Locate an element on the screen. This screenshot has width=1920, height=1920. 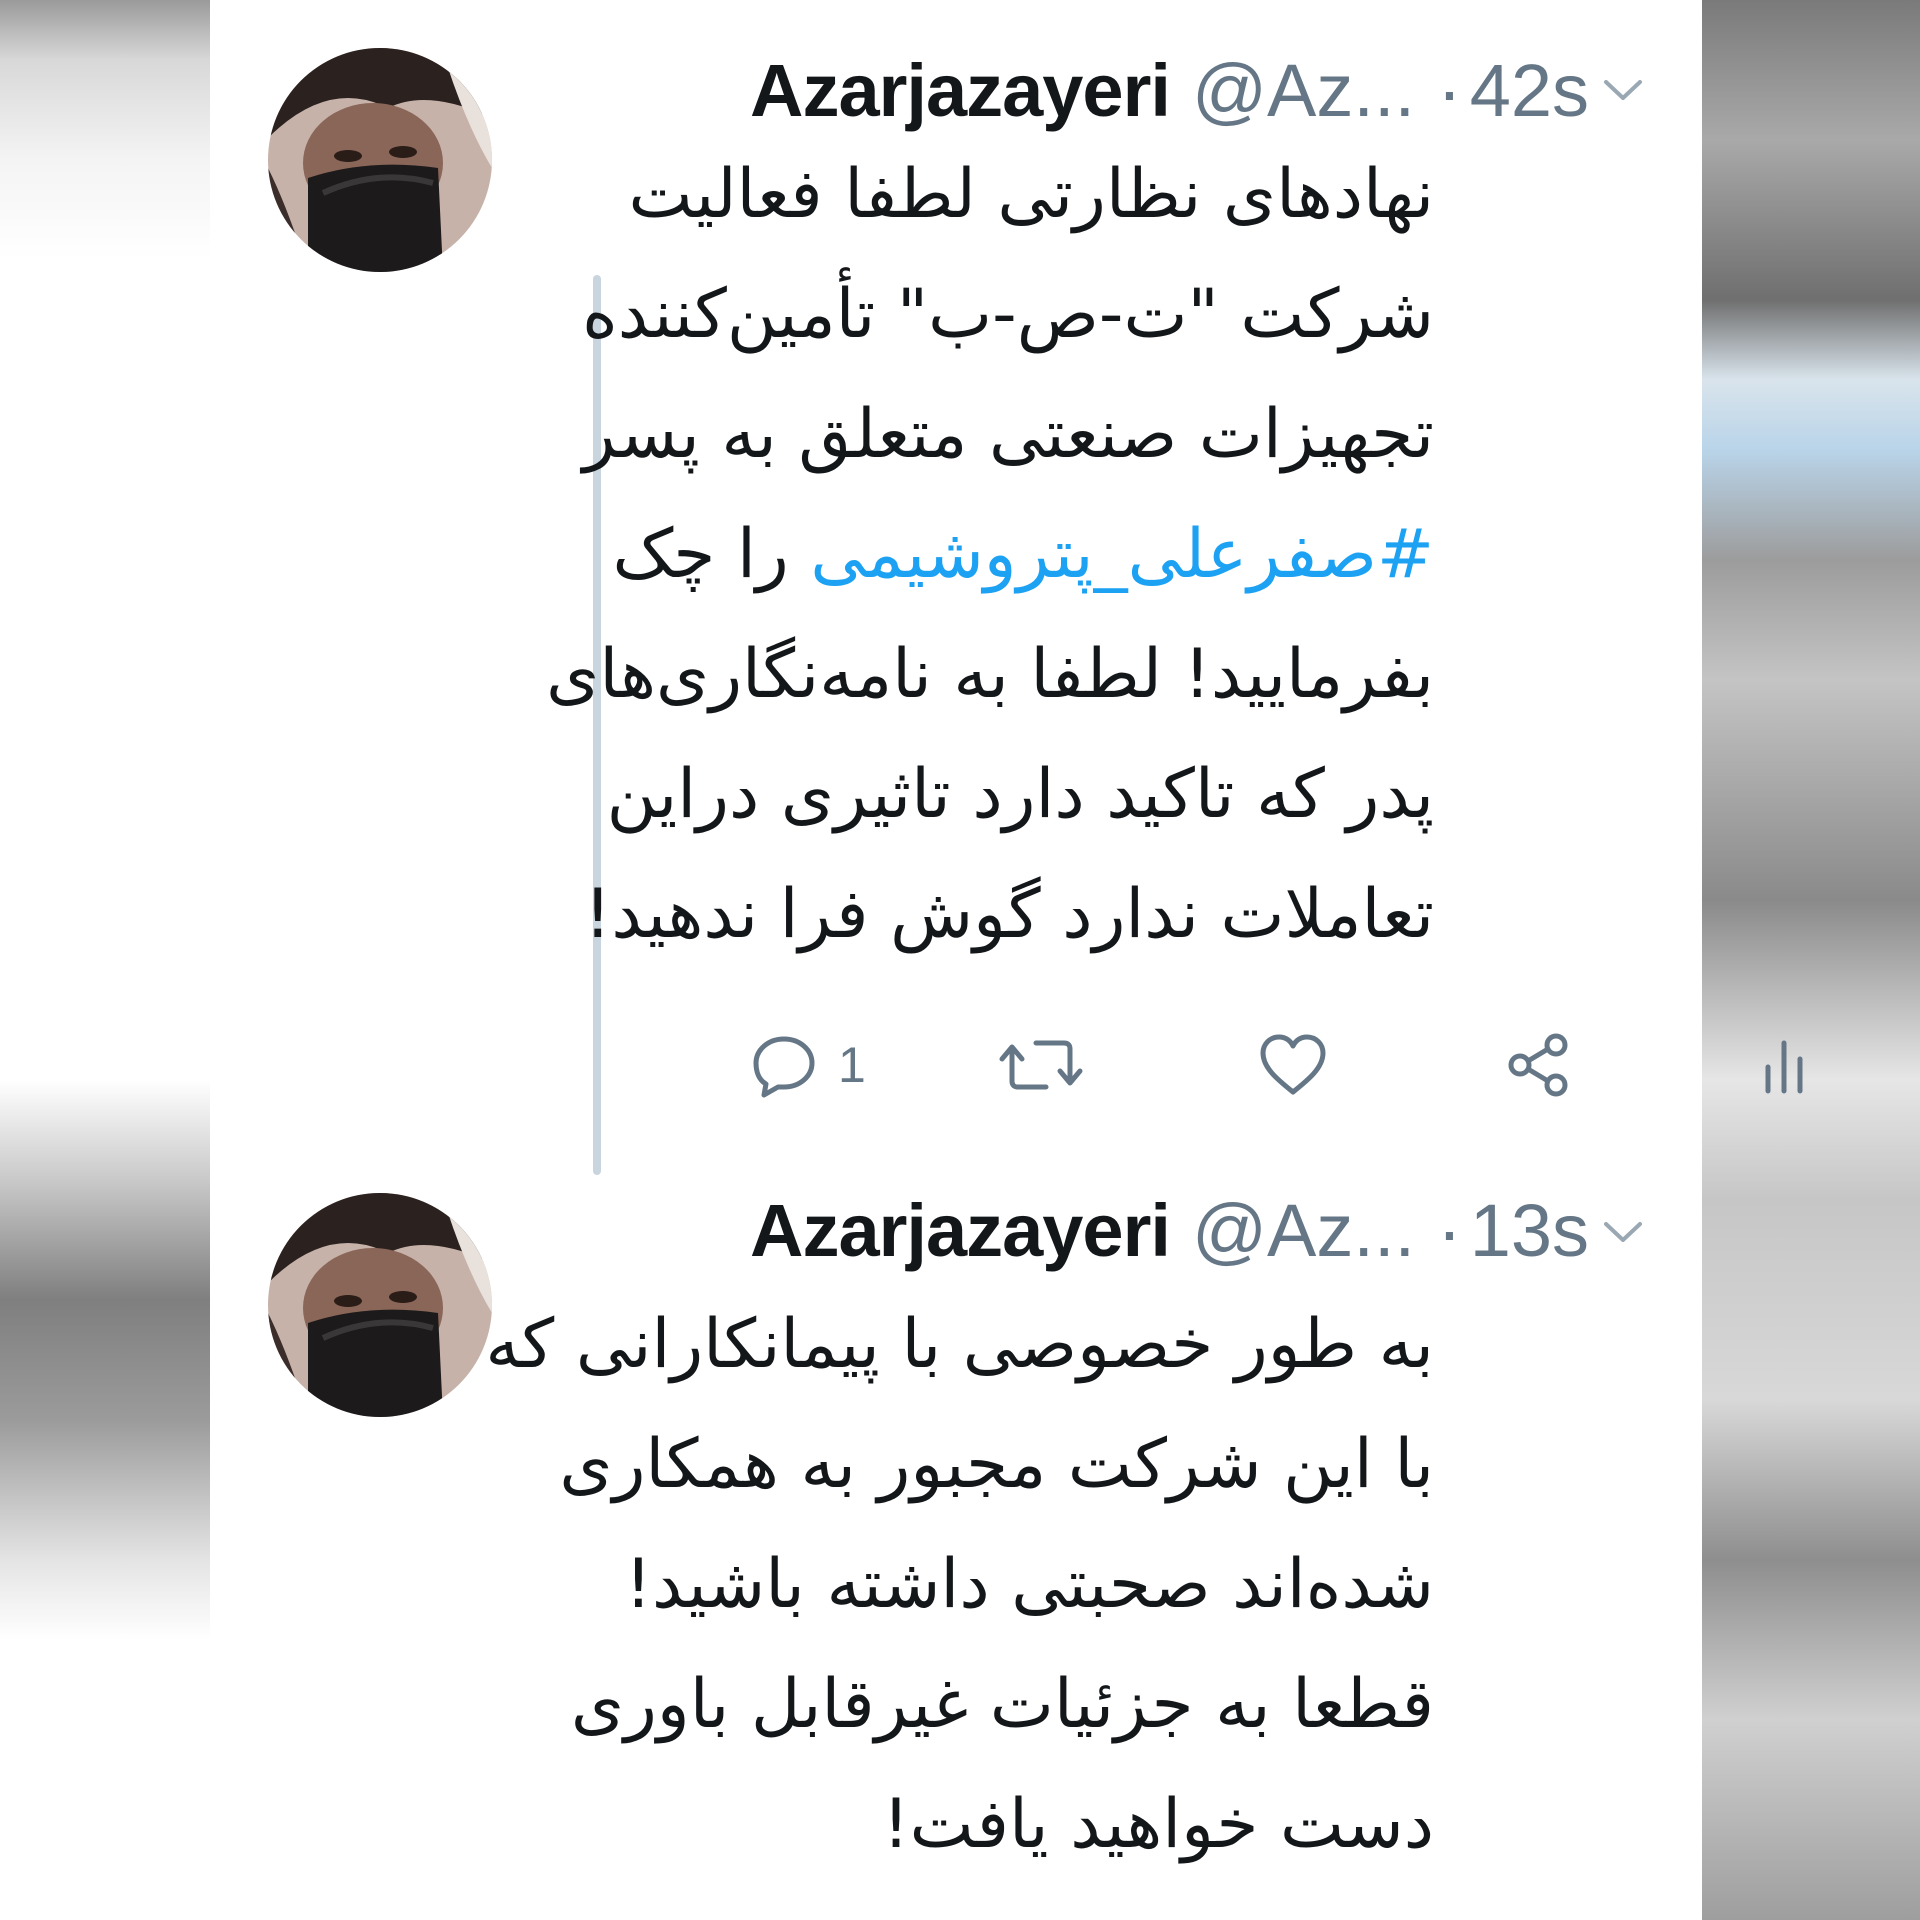
analytics-button is located at coordinates (1784, 1065).